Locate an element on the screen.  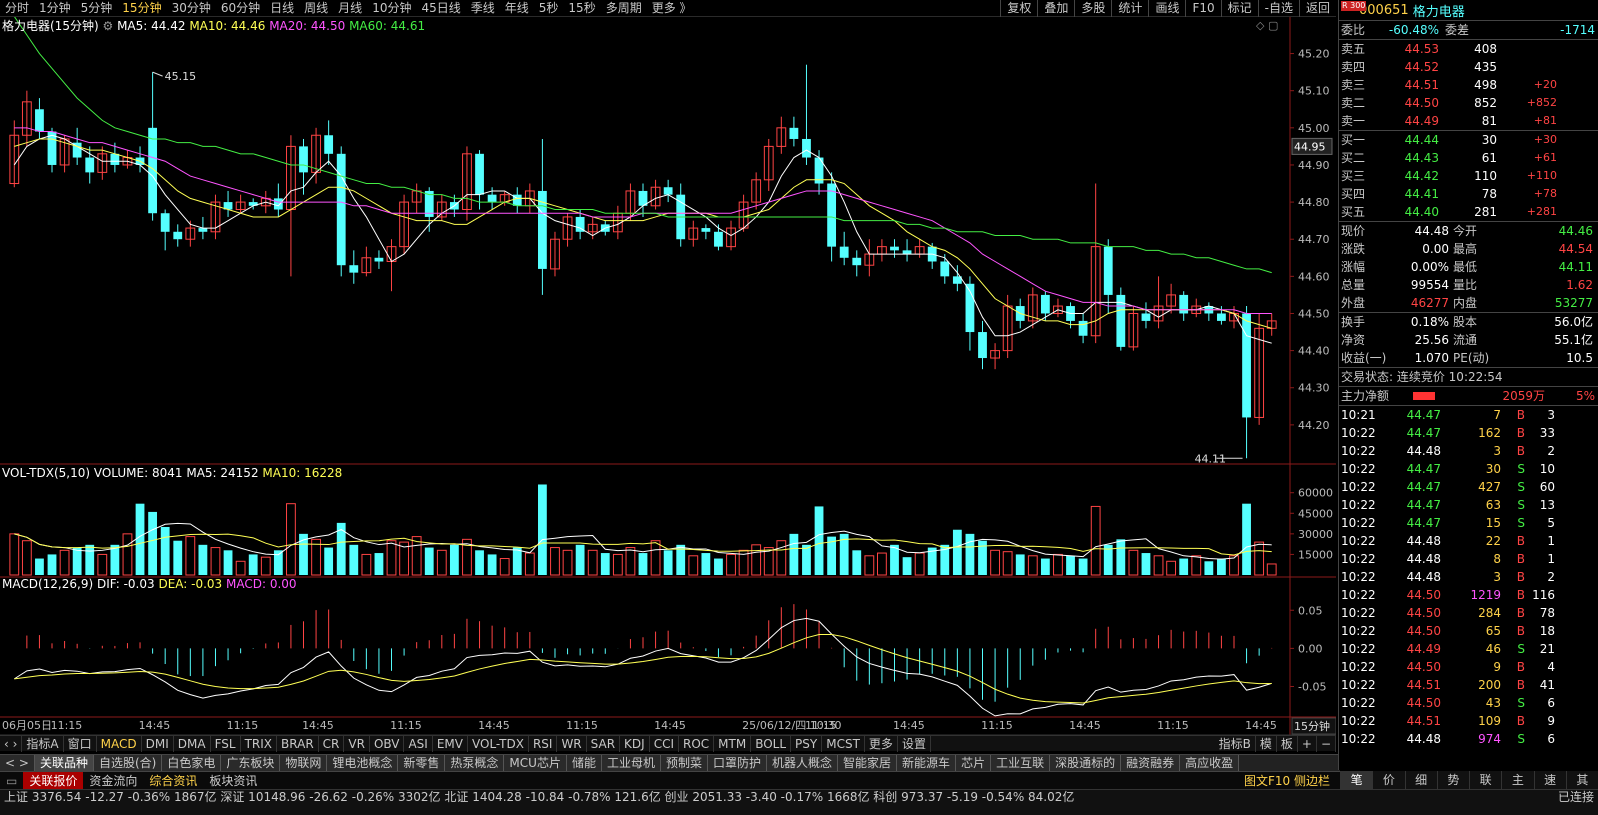
ind-right-2: 板 is located at coordinates (1287, 743).